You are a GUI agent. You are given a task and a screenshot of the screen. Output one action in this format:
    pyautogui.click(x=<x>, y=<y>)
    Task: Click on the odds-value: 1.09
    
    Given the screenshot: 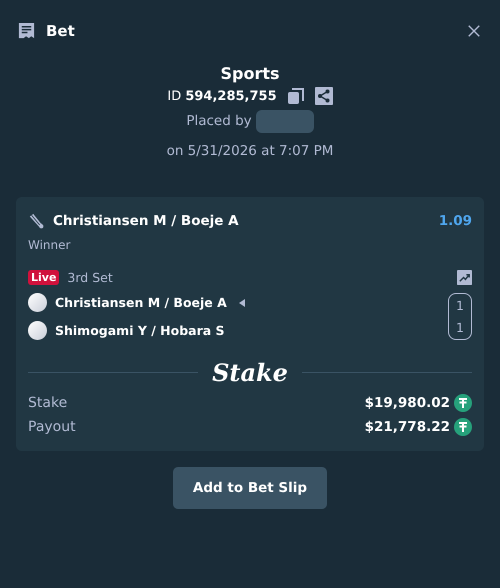 What is the action you would take?
    pyautogui.click(x=455, y=221)
    